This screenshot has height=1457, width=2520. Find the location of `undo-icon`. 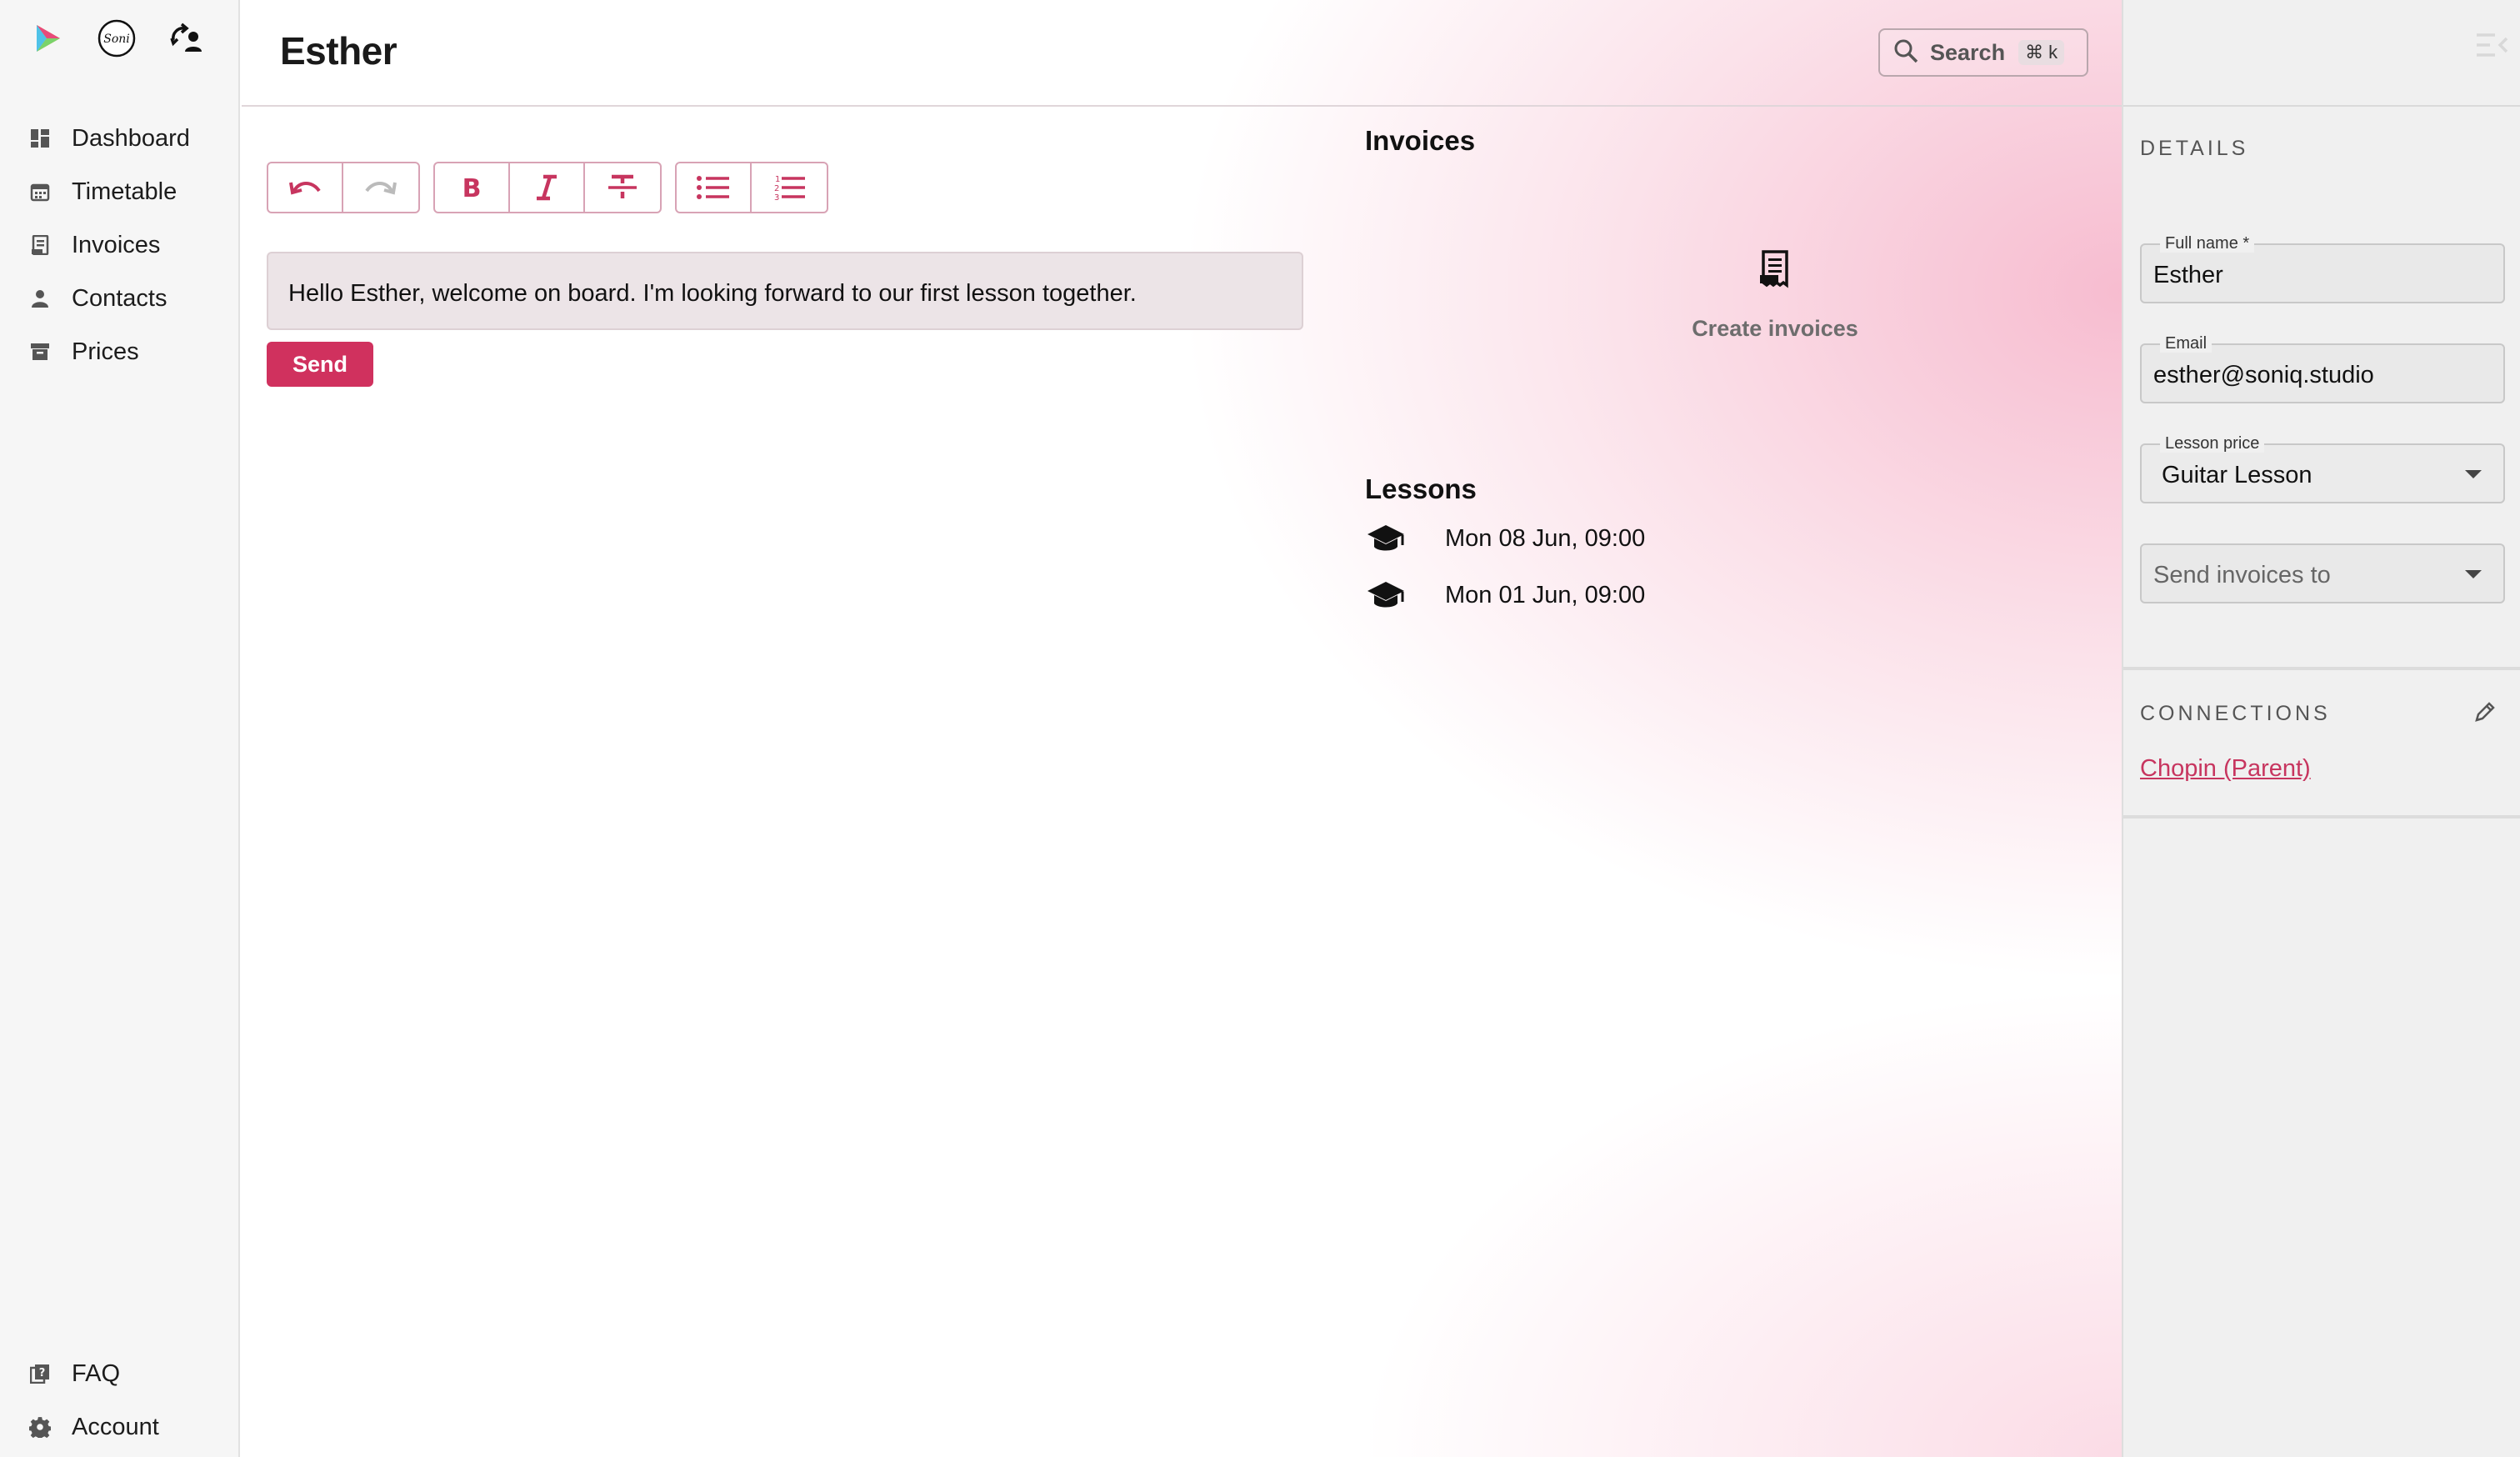

undo-icon is located at coordinates (305, 188).